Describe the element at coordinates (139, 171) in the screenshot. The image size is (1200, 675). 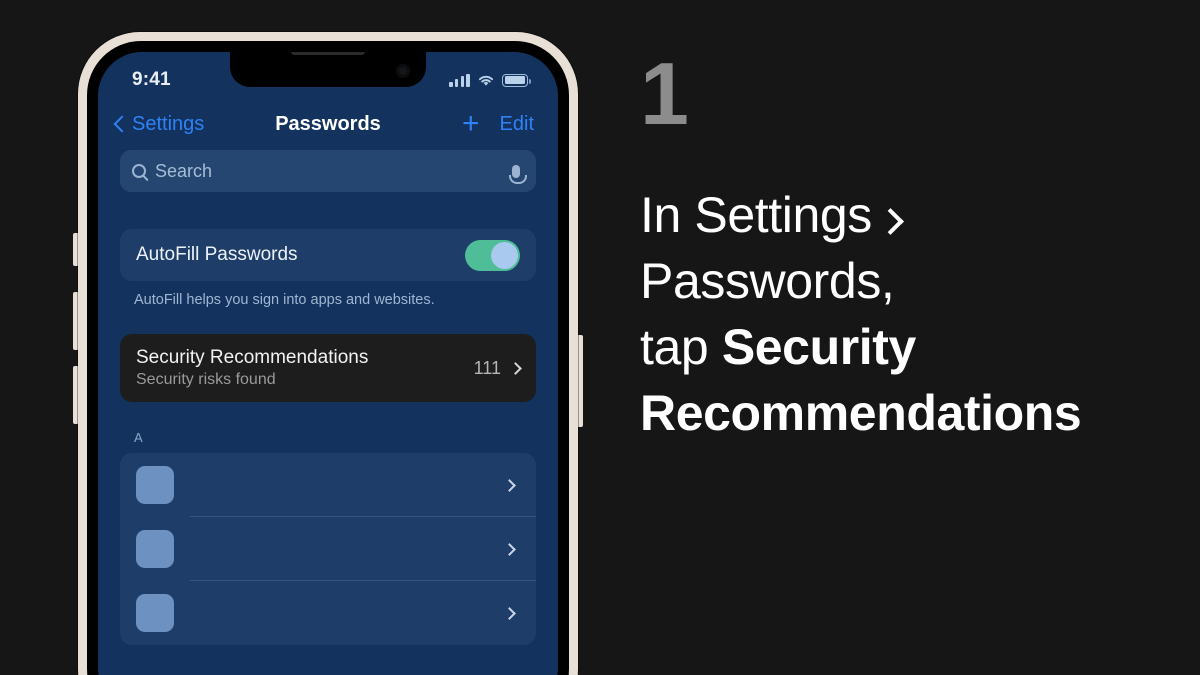
I see `search-icon` at that location.